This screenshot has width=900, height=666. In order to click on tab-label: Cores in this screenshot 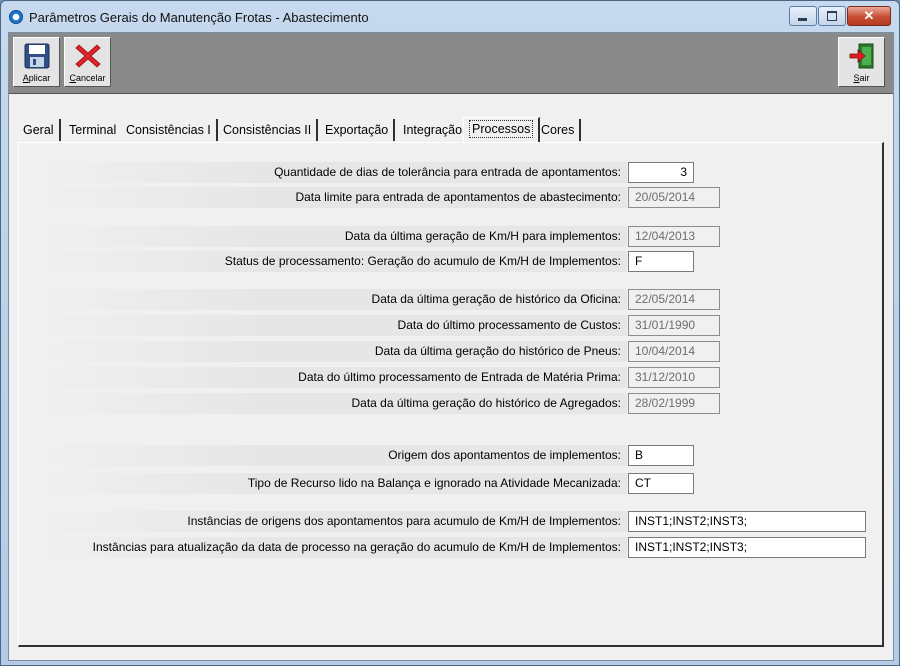, I will do `click(558, 130)`.